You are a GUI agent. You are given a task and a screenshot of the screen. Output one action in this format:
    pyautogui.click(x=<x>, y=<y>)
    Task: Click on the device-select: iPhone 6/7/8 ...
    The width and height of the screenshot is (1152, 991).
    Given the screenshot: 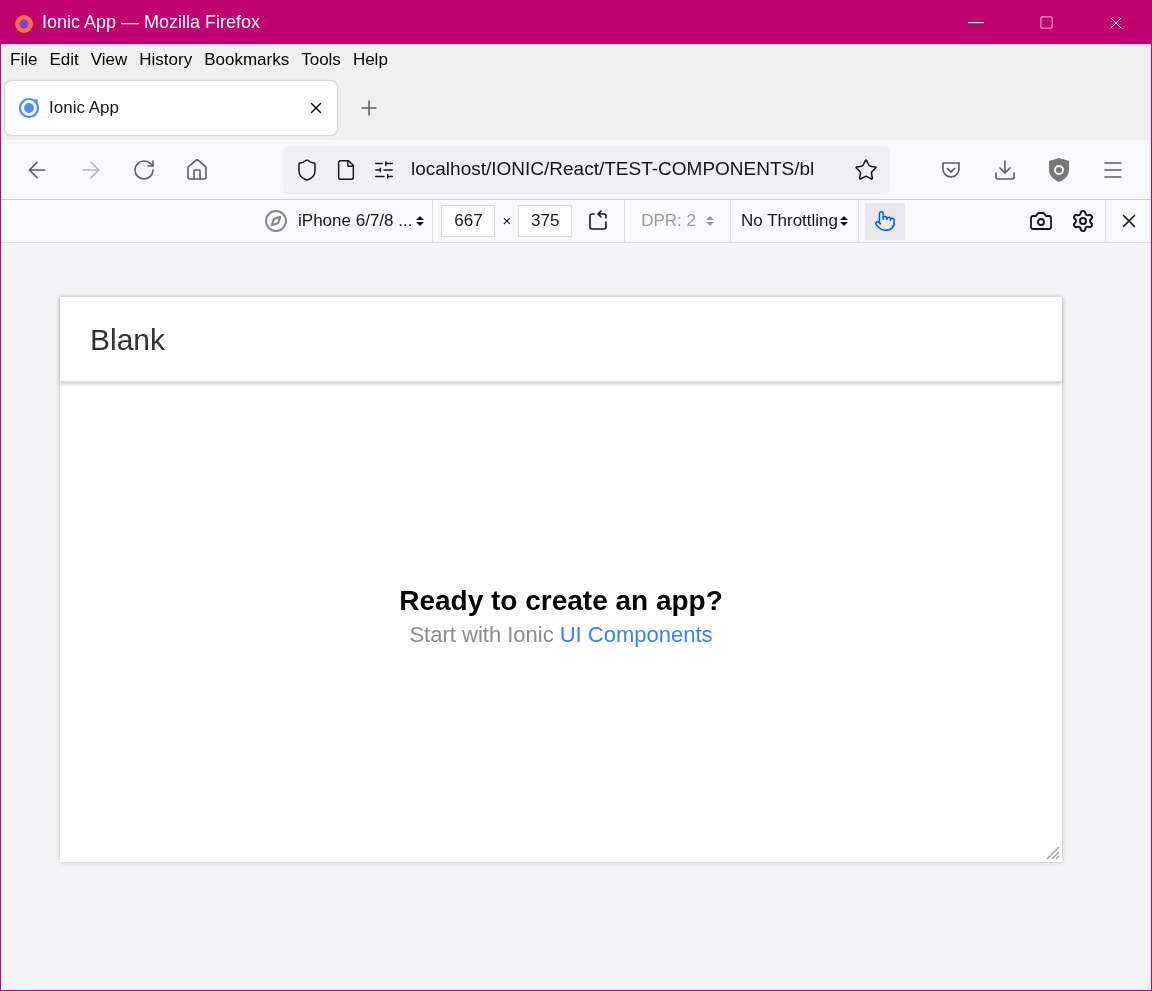 What is the action you would take?
    pyautogui.click(x=366, y=221)
    